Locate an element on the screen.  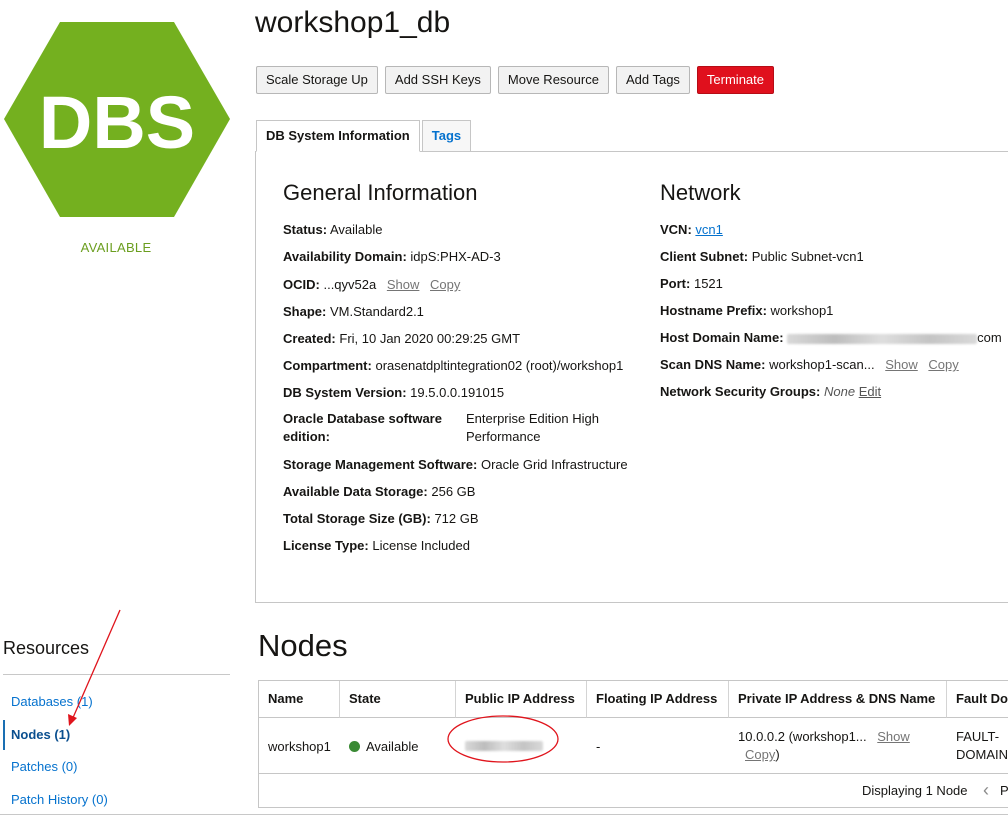
column-header-name: Name is located at coordinates (299, 699).